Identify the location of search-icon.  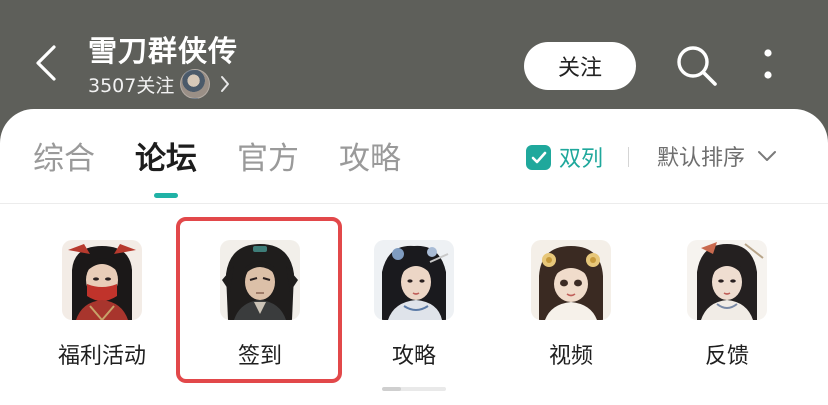
(697, 68).